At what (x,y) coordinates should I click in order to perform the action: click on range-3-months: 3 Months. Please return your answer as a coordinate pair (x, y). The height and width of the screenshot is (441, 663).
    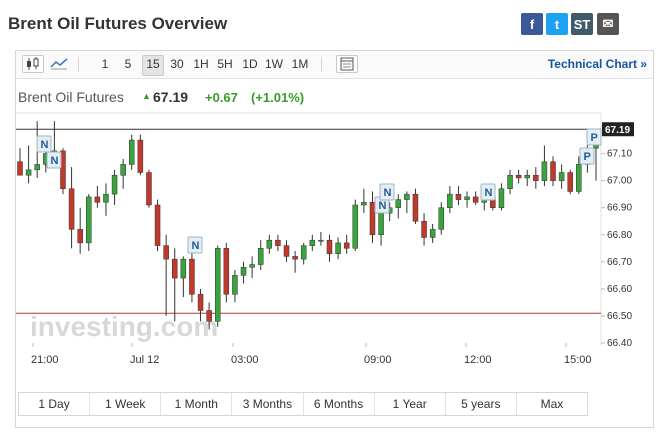
    Looking at the image, I should click on (268, 404).